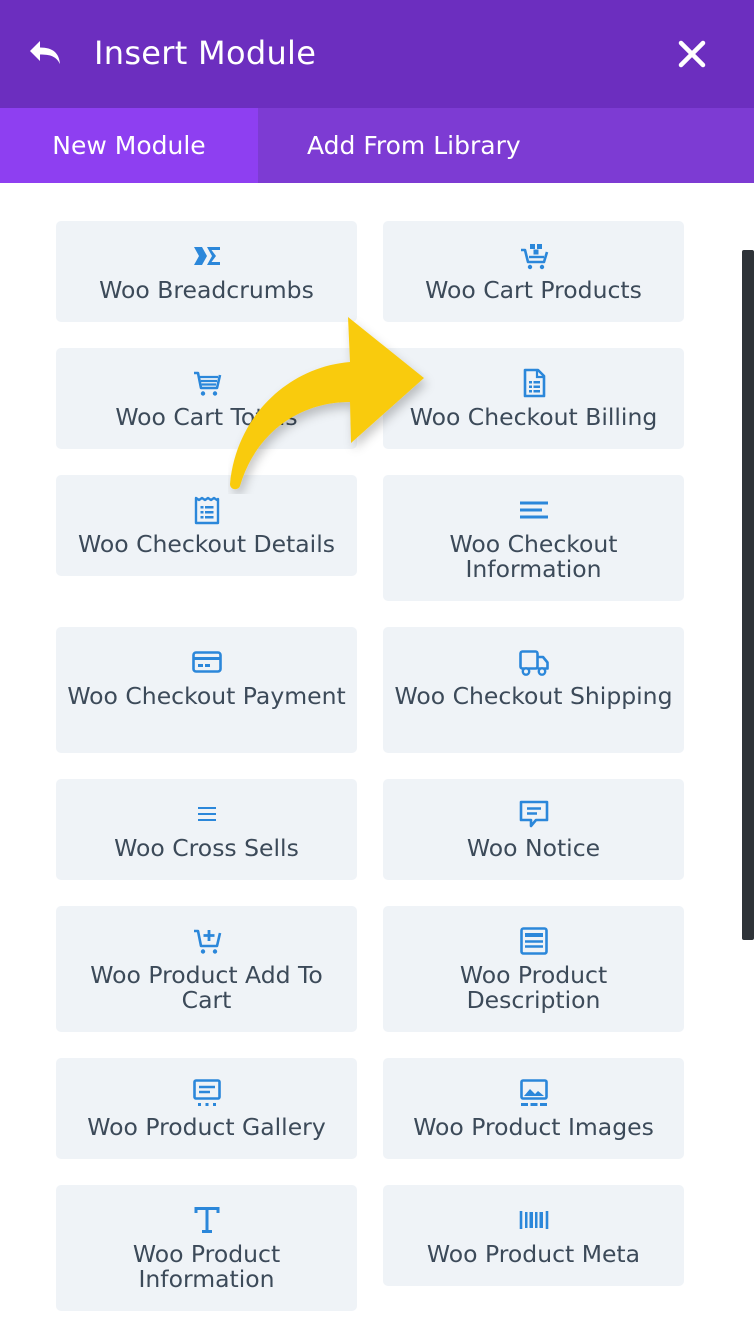 The image size is (754, 1338). What do you see at coordinates (533, 538) in the screenshot?
I see `module-woo-checkout-information: Woo Checkout Information` at bounding box center [533, 538].